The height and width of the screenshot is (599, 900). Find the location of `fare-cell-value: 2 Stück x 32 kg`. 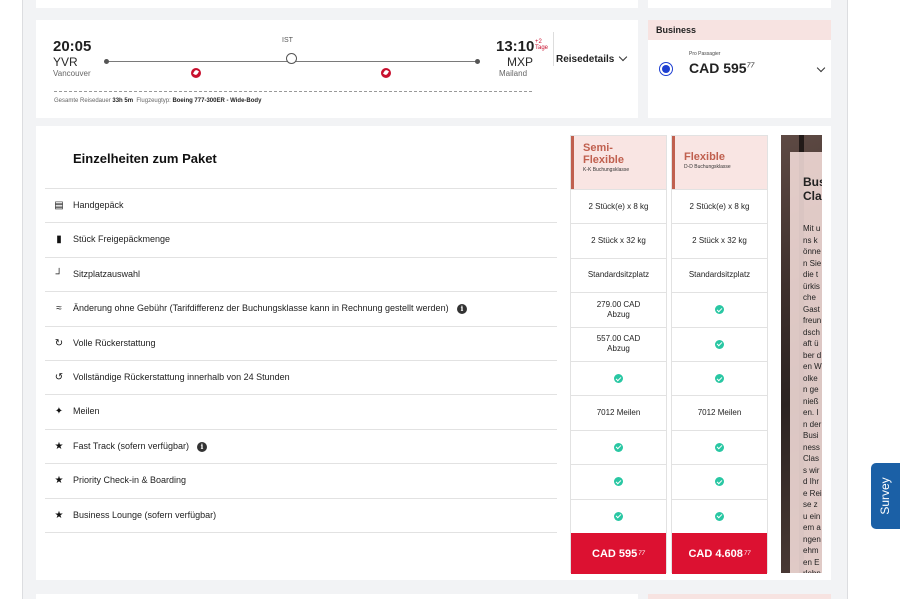

fare-cell-value: 2 Stück x 32 kg is located at coordinates (719, 240).